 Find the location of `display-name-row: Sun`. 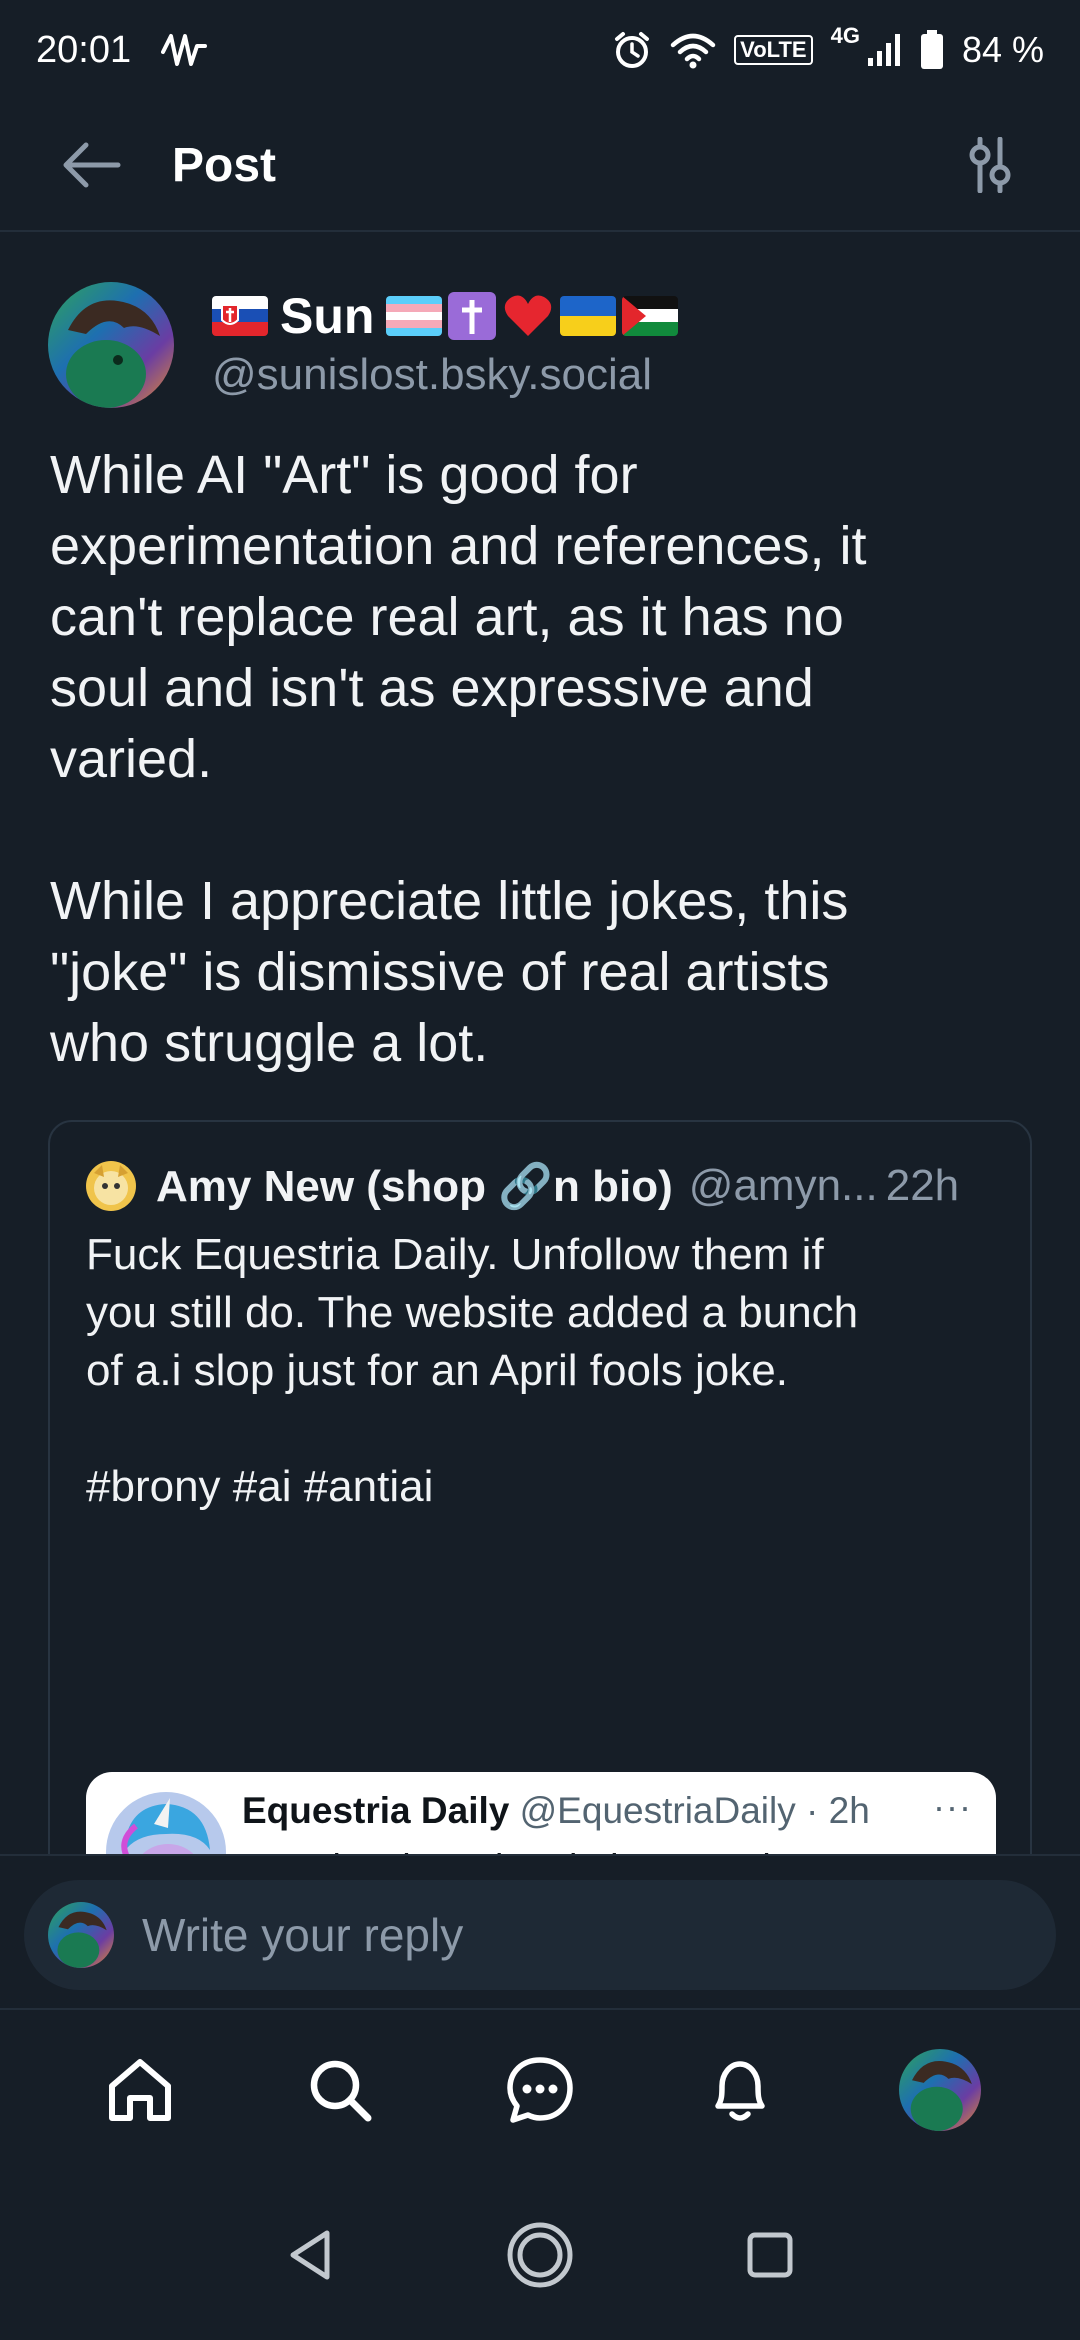

display-name-row: Sun is located at coordinates (445, 316).